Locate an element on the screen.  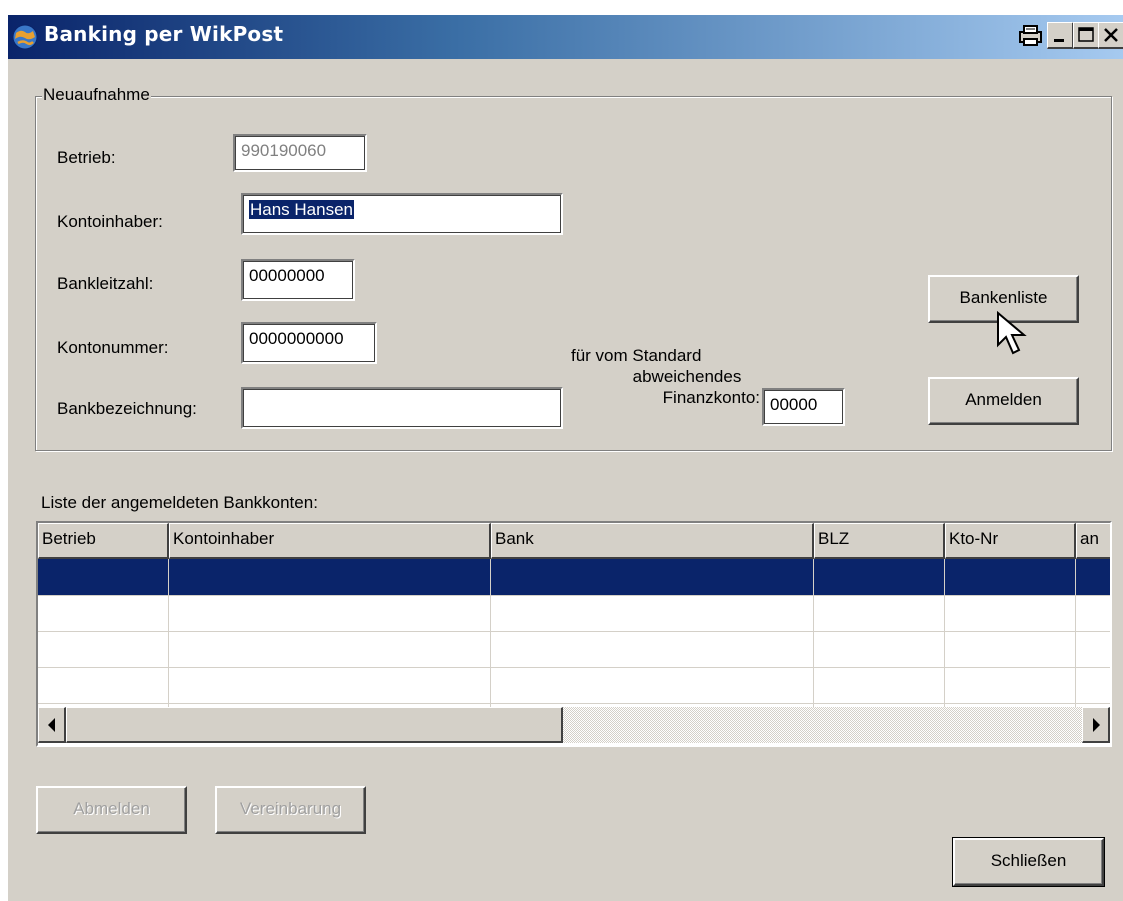
print-button is located at coordinates (1030, 35).